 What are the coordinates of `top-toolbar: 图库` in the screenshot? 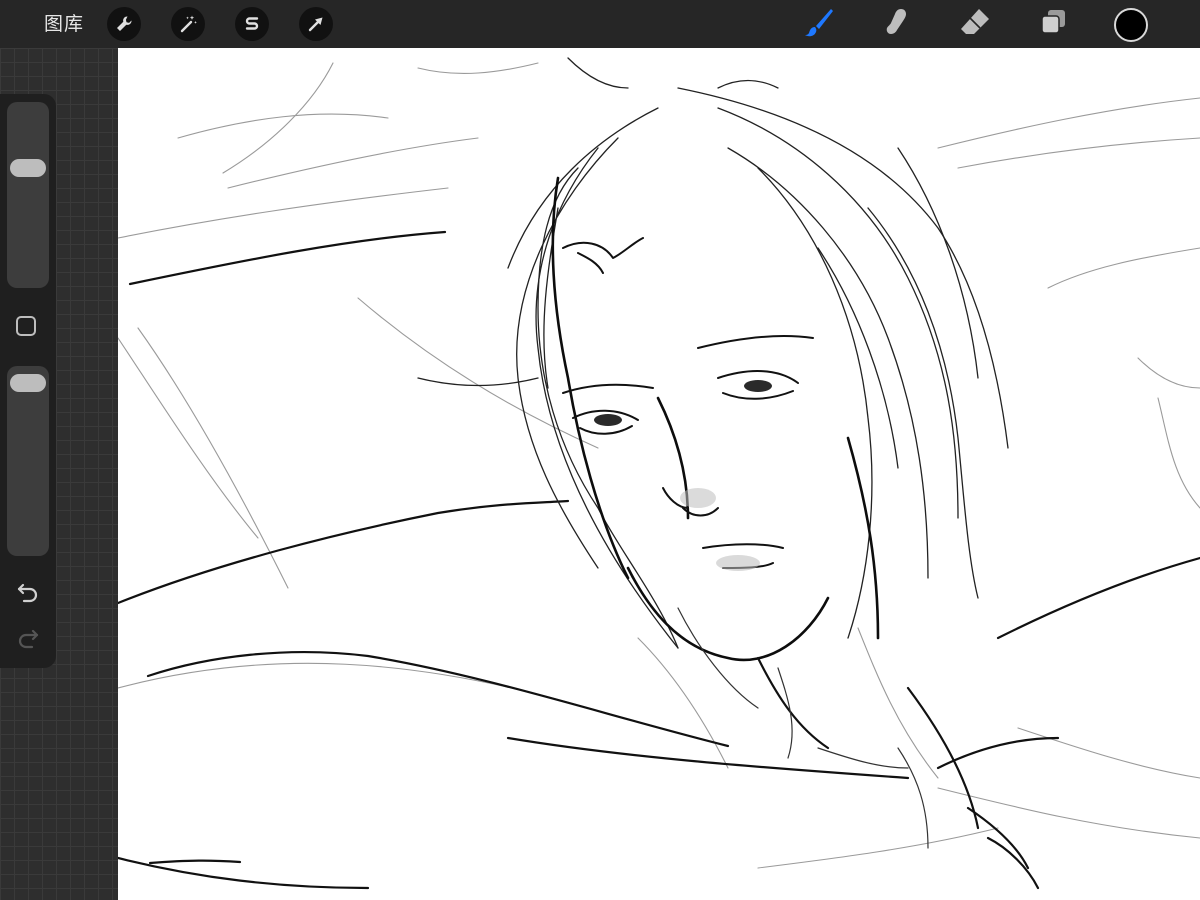 It's located at (600, 24).